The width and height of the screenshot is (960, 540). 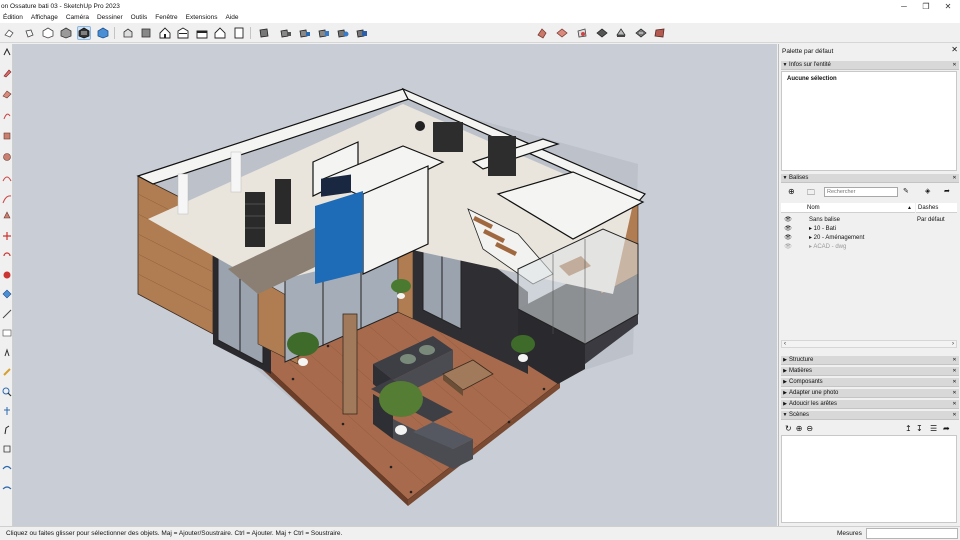 I want to click on close-button: ✕, so click(x=948, y=6).